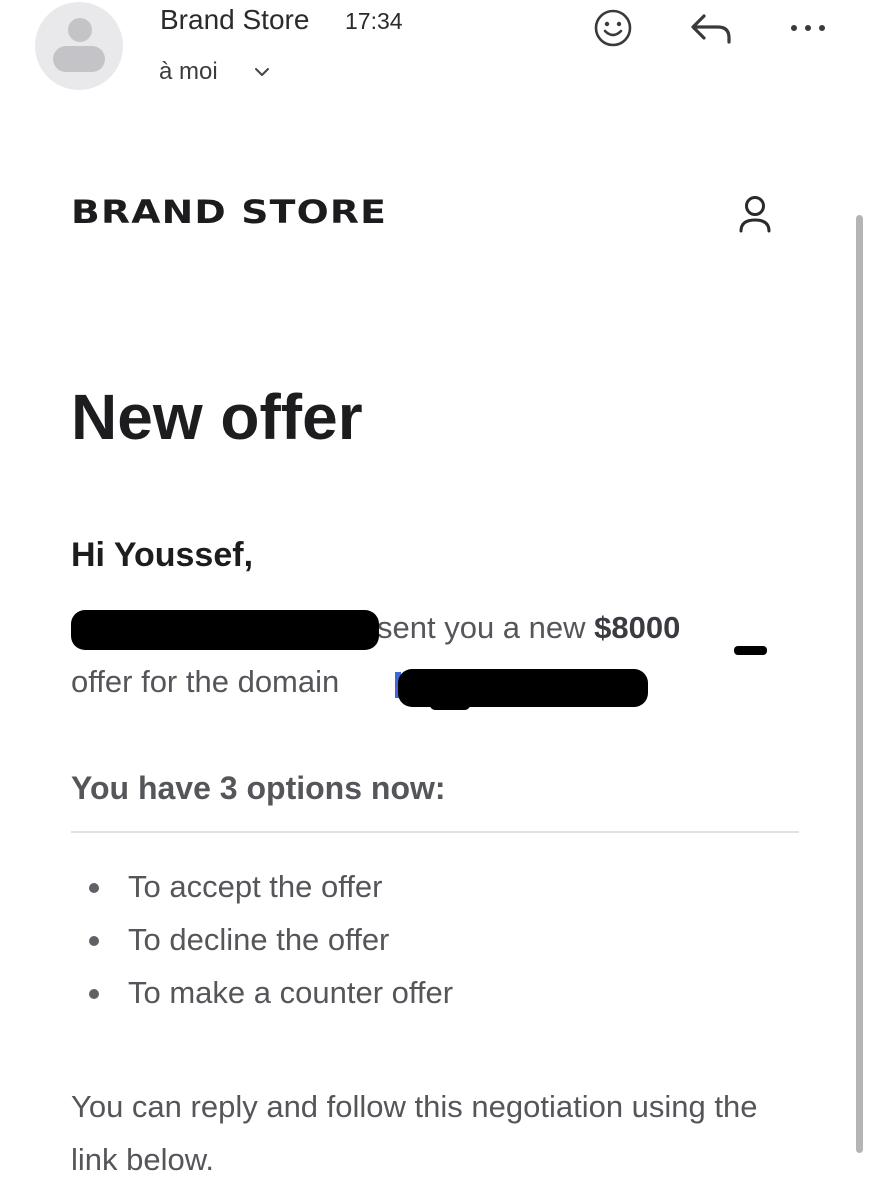 This screenshot has height=1200, width=870. I want to click on offer-text-domain: offer for the domain, so click(205, 681).